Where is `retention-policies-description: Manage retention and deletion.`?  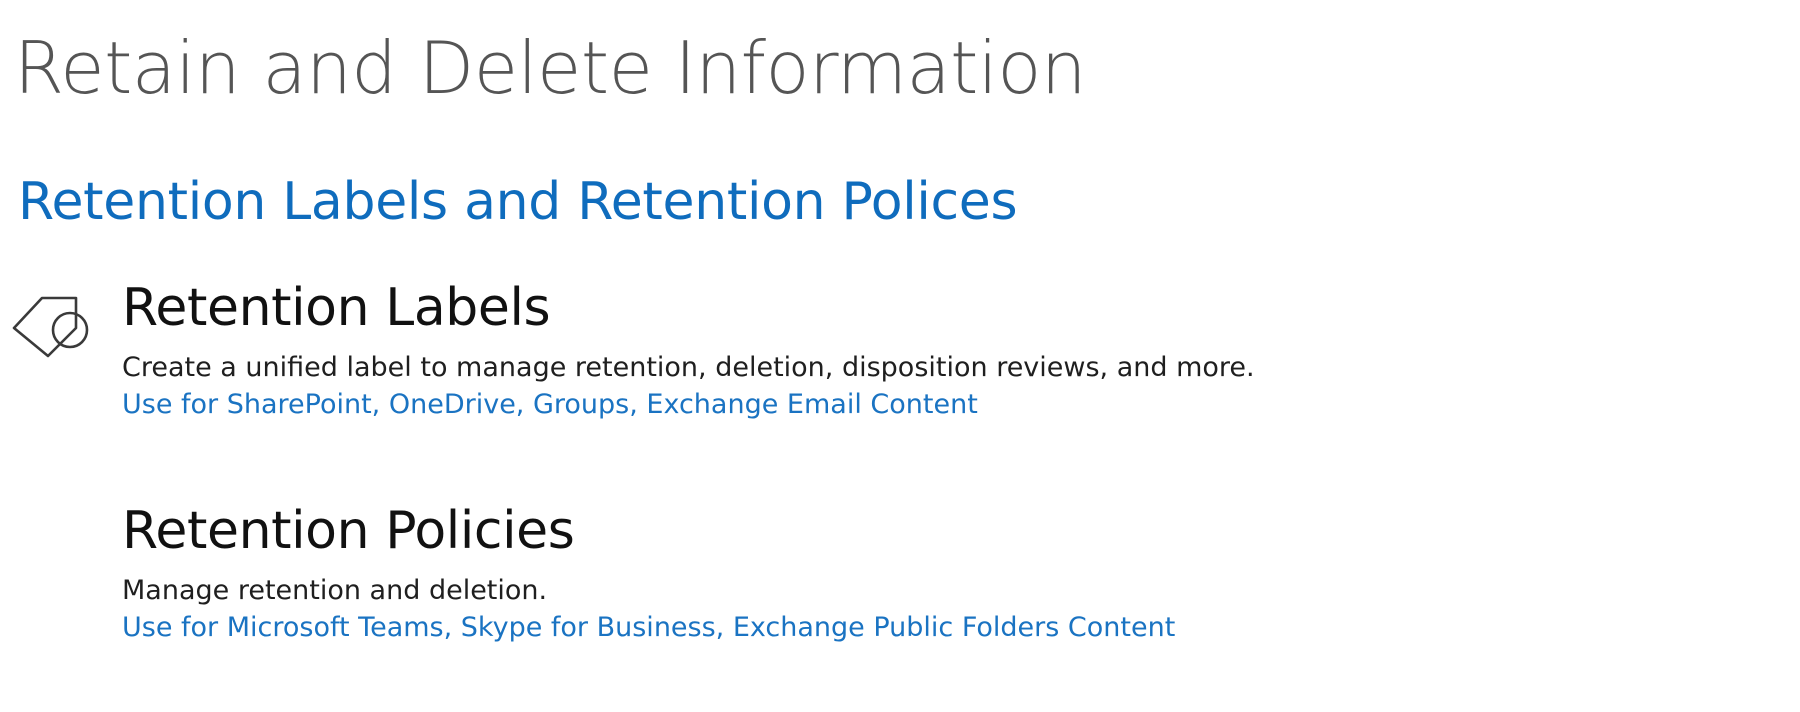
retention-policies-description: Manage retention and deletion. is located at coordinates (335, 590).